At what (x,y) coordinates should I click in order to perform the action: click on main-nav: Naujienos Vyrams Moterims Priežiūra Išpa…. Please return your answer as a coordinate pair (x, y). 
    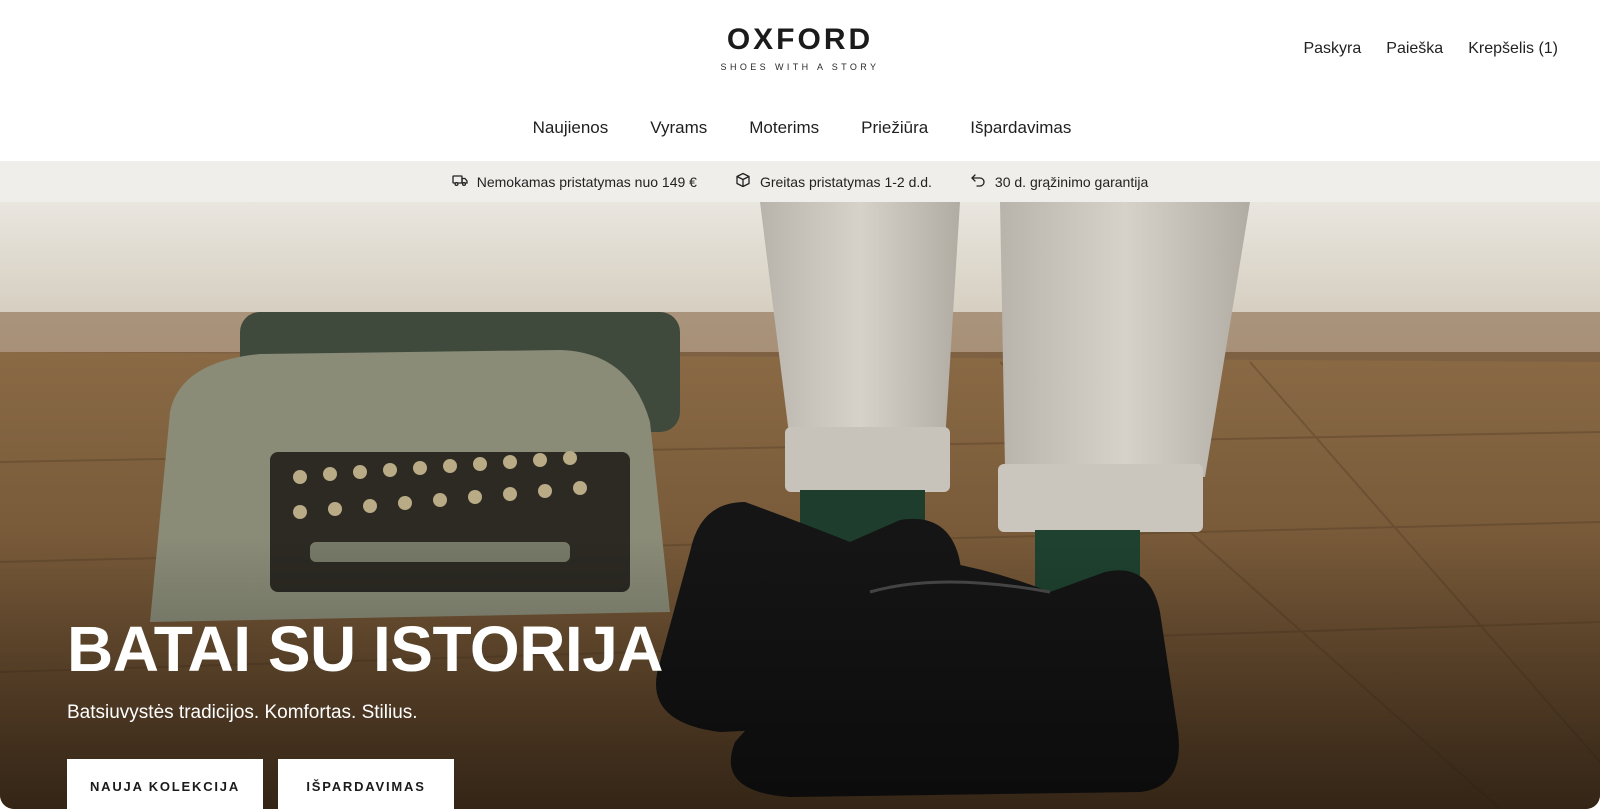
    Looking at the image, I should click on (800, 128).